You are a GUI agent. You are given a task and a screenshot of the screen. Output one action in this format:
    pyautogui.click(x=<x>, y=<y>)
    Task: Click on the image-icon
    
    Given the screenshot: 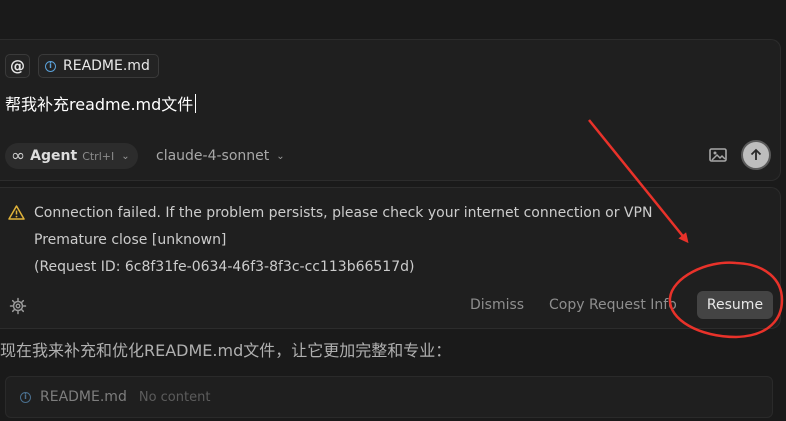 What is the action you would take?
    pyautogui.click(x=718, y=155)
    